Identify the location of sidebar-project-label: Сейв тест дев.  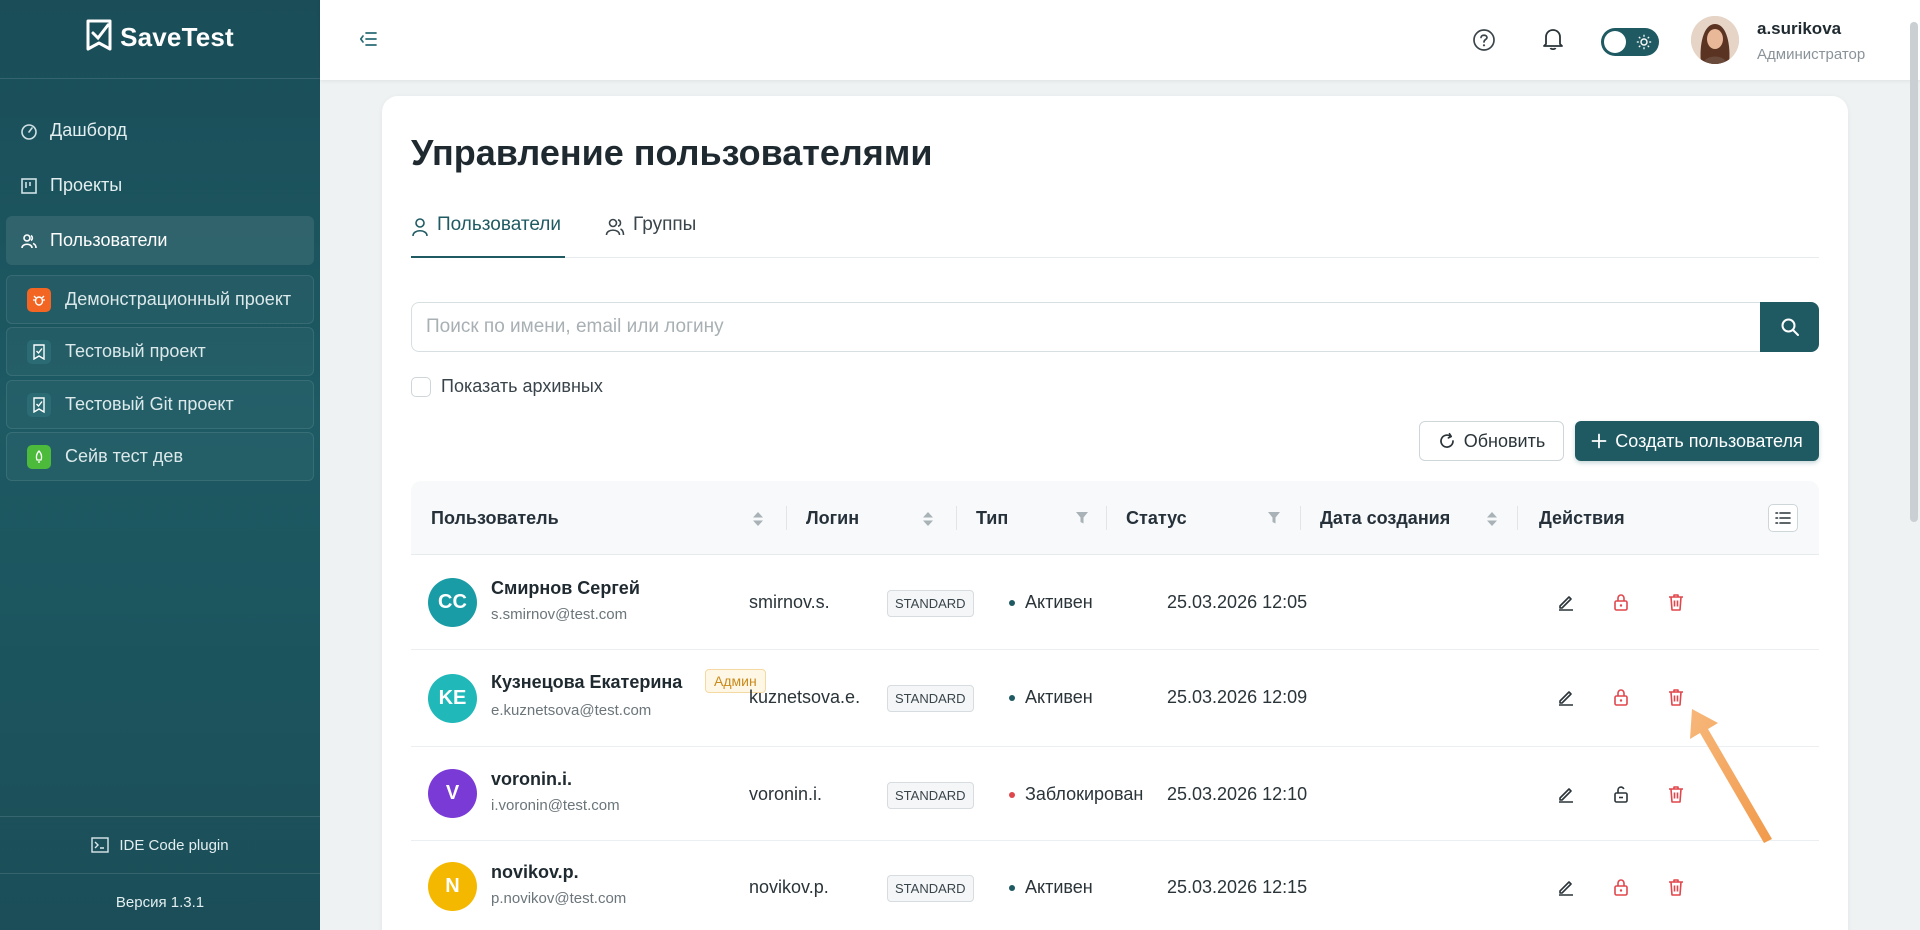
(124, 456).